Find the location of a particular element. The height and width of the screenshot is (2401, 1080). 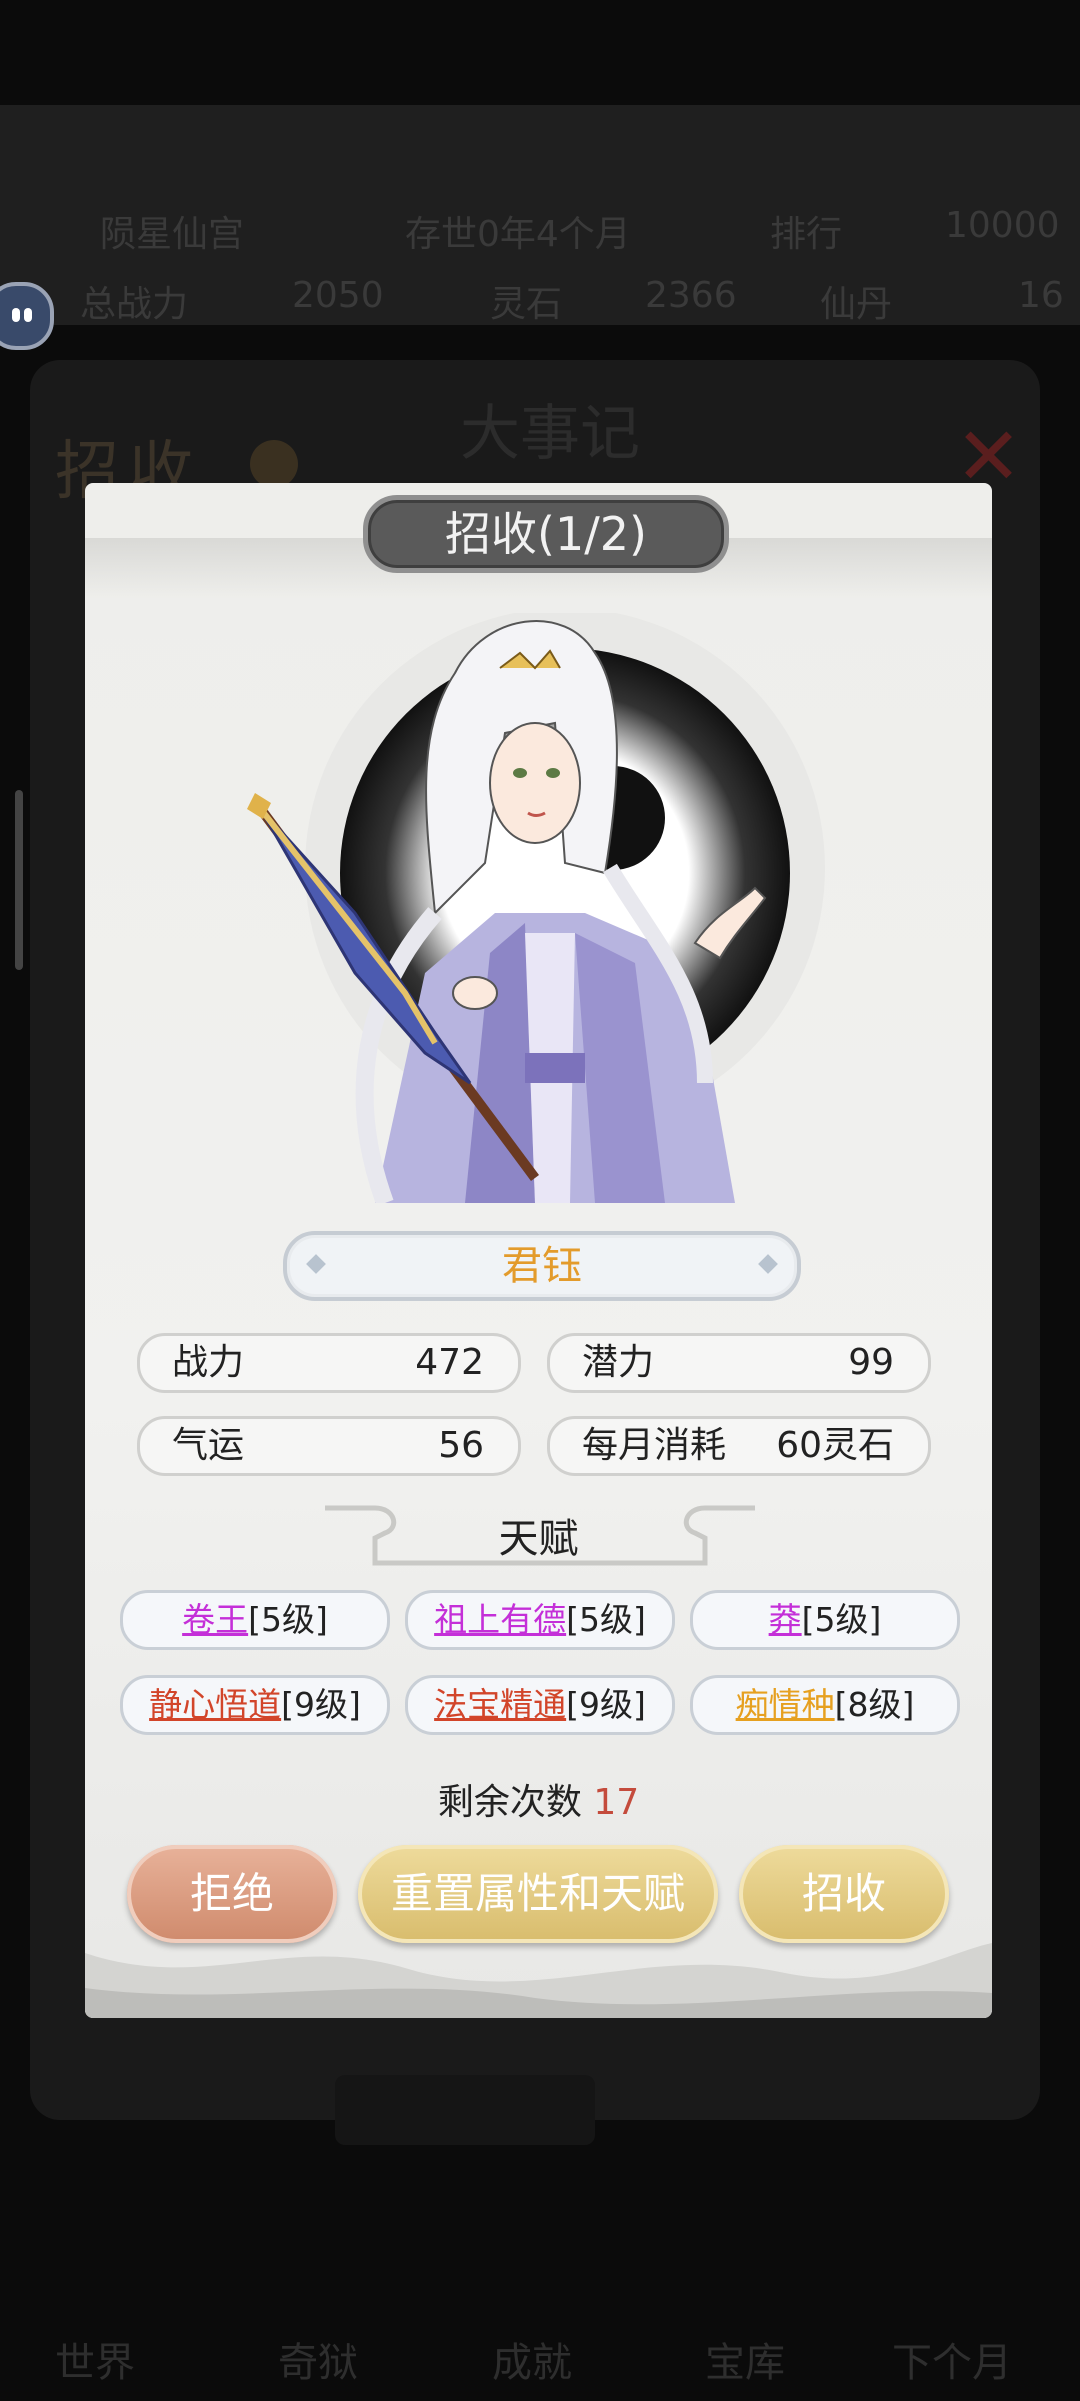

stat-luck-label: 气运 is located at coordinates (208, 1445).